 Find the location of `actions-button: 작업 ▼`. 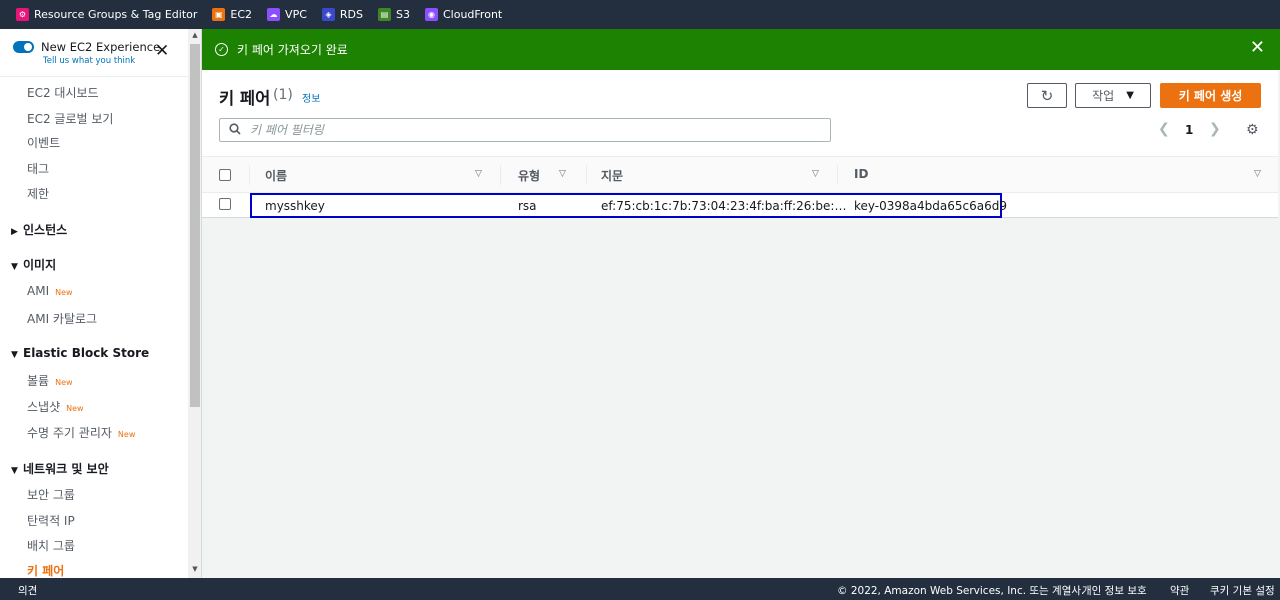

actions-button: 작업 ▼ is located at coordinates (1113, 95).